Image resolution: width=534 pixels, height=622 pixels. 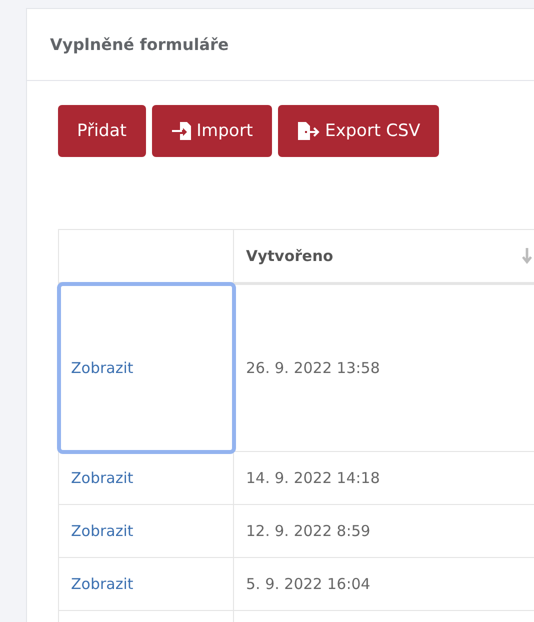 I want to click on file-export-icon, so click(x=308, y=131).